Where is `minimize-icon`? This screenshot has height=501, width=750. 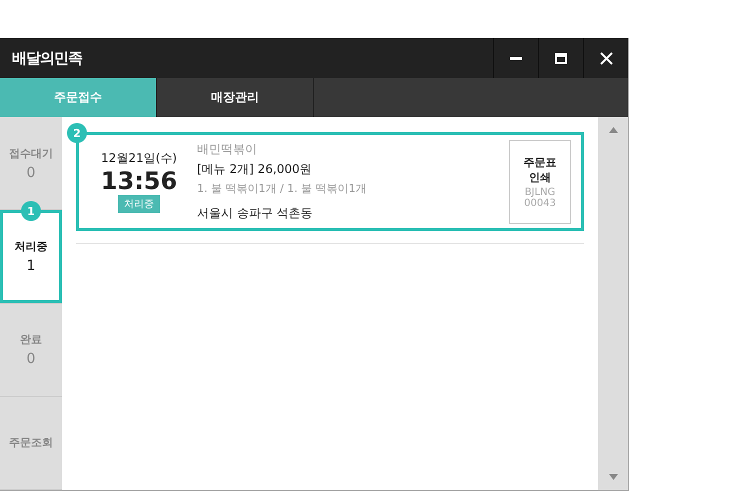
minimize-icon is located at coordinates (516, 58).